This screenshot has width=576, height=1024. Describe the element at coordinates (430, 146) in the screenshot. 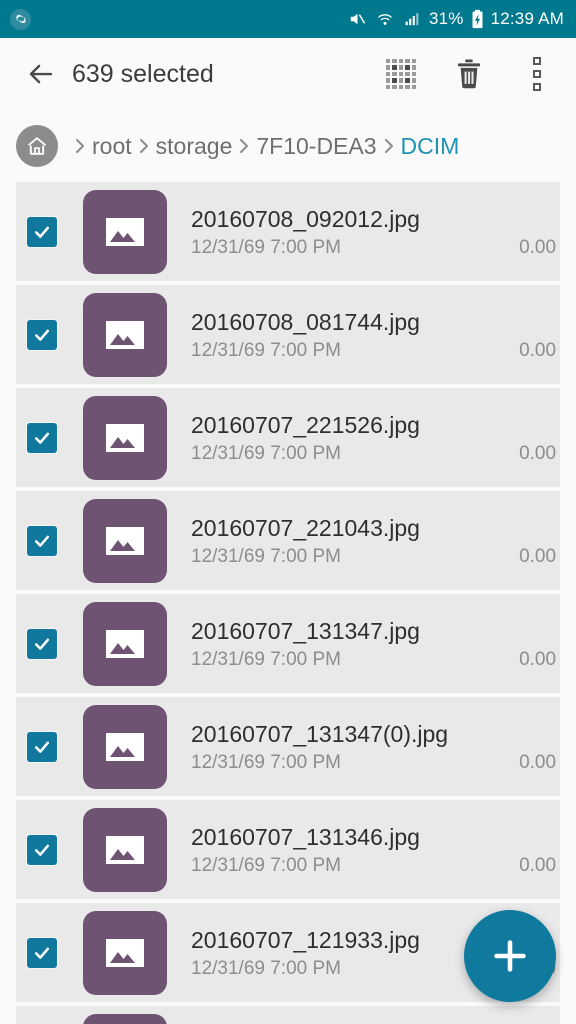

I see `breadcrumb-item-dcim: DCIM` at that location.